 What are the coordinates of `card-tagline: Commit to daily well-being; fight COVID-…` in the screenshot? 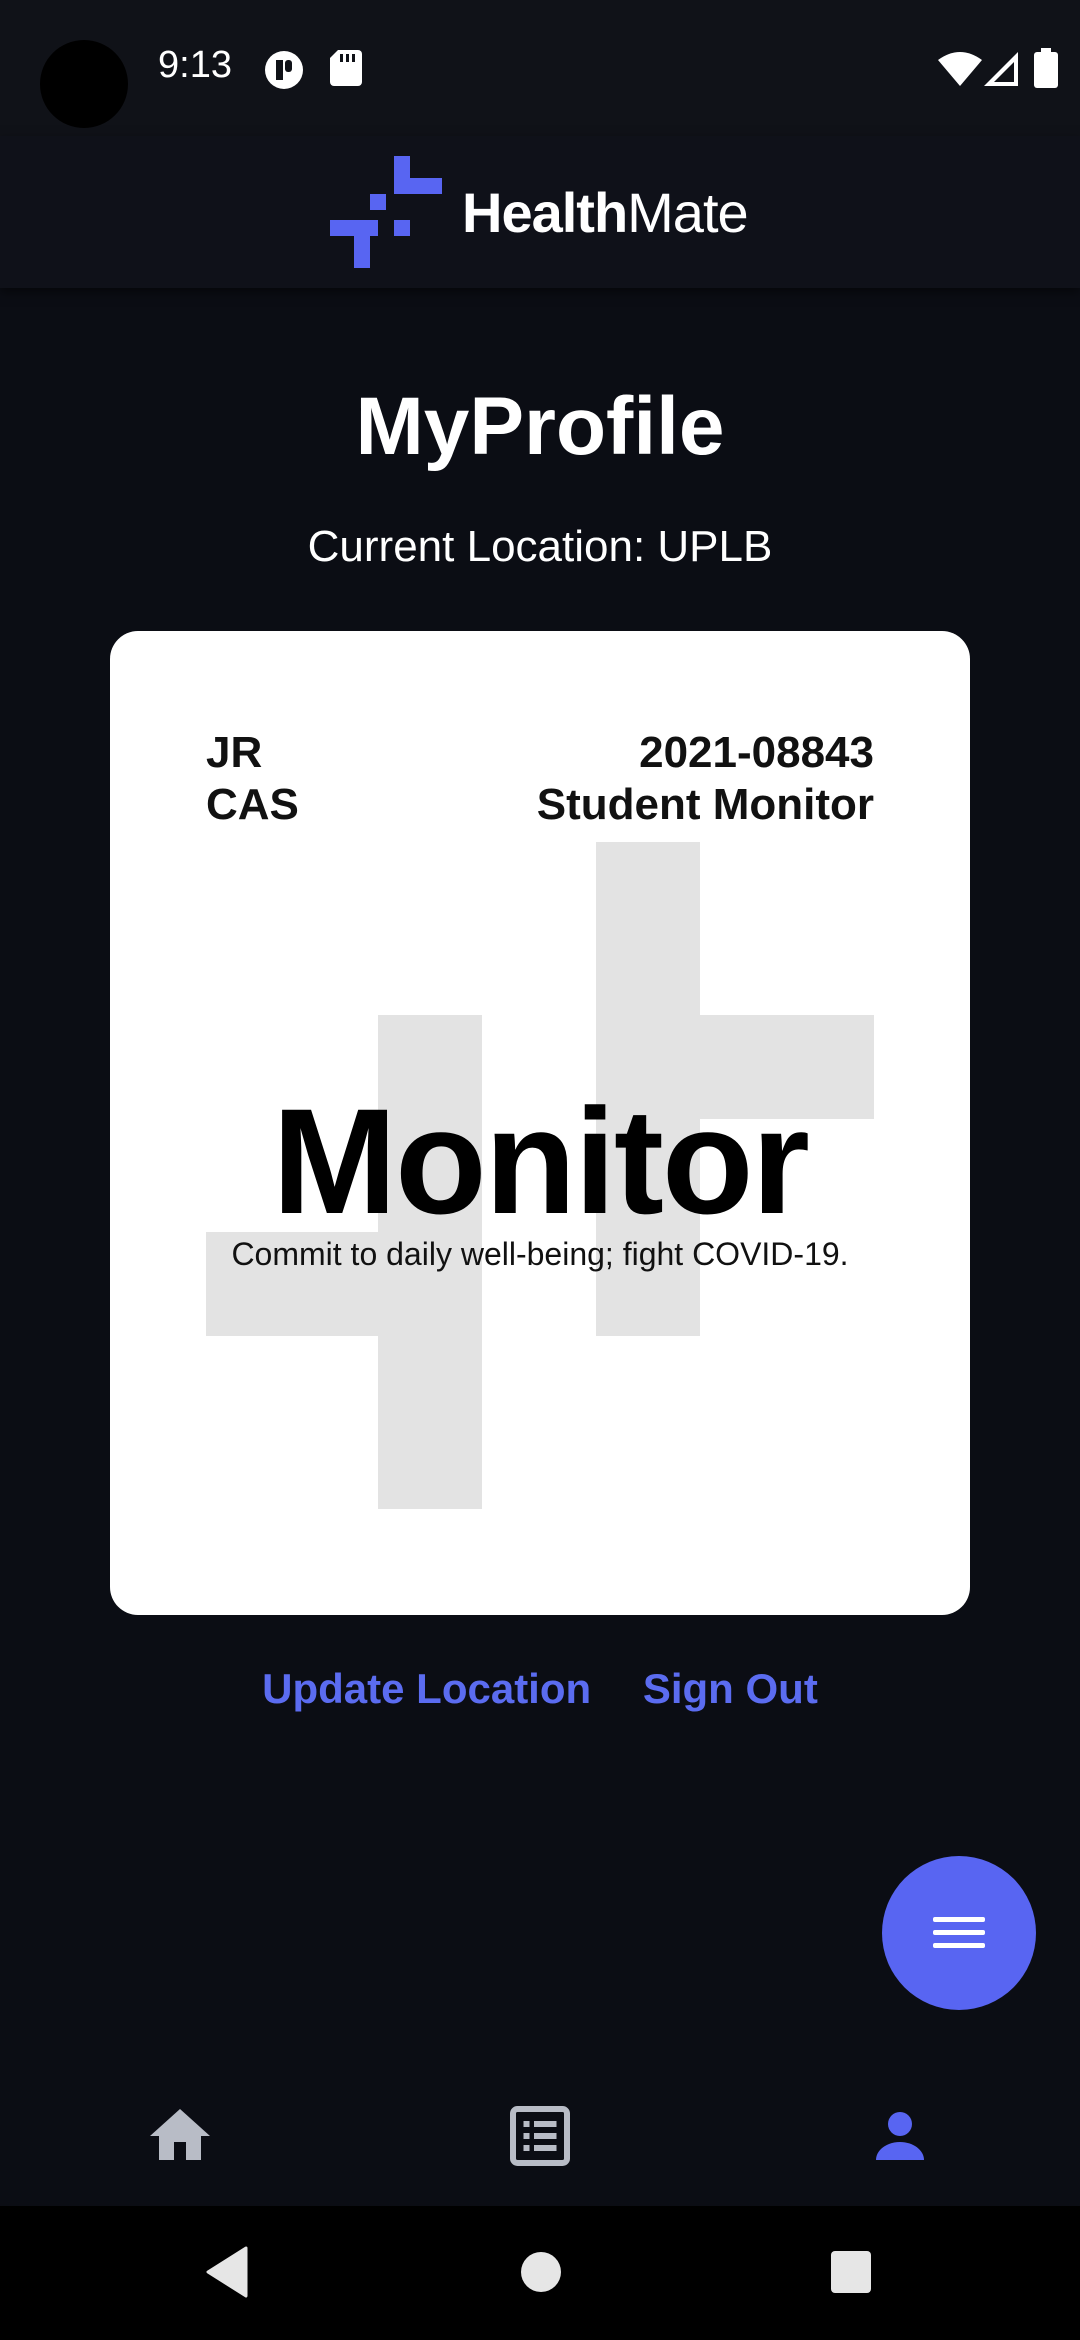 It's located at (540, 1254).